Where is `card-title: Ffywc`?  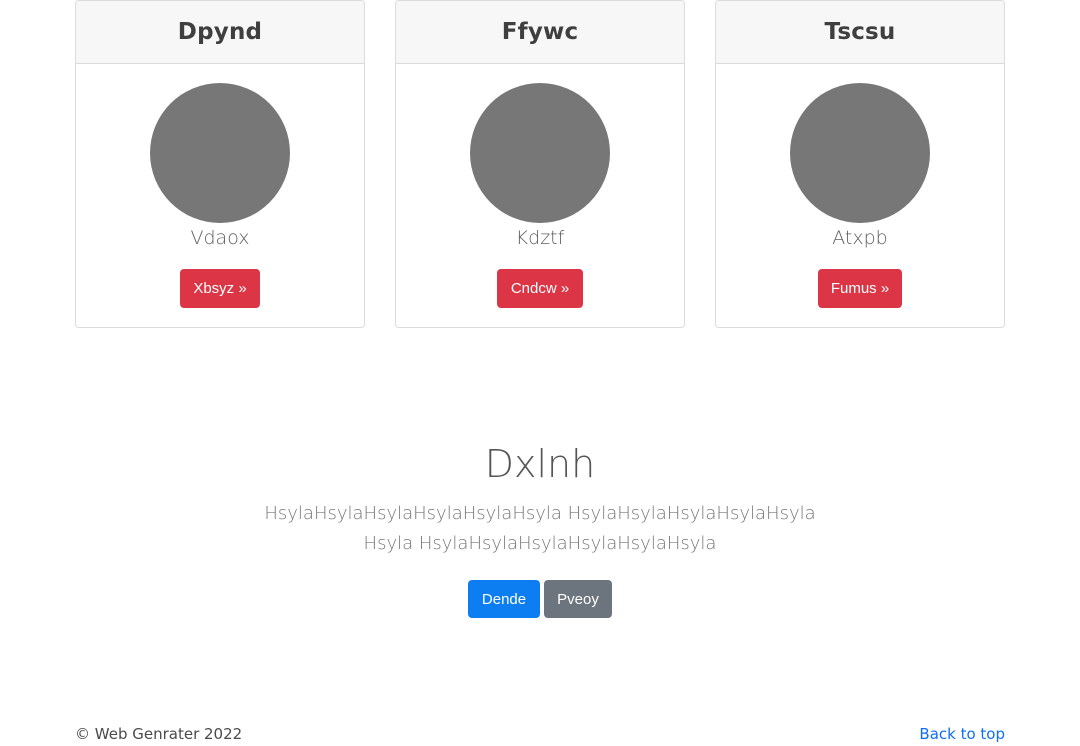
card-title: Ffywc is located at coordinates (540, 32).